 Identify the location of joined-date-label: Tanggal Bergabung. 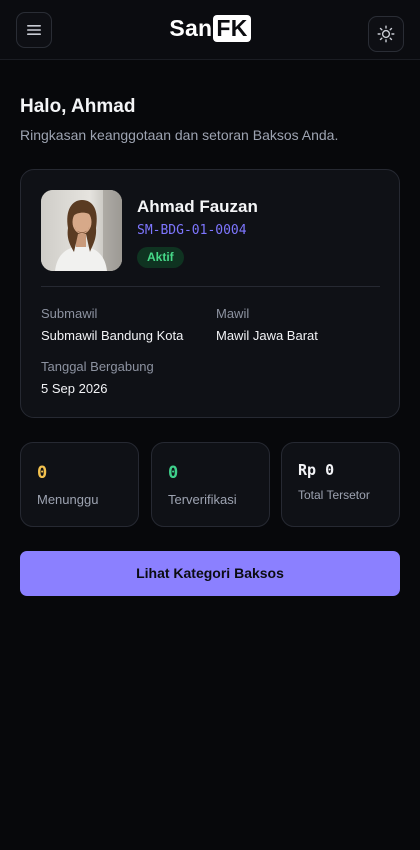
(97, 366).